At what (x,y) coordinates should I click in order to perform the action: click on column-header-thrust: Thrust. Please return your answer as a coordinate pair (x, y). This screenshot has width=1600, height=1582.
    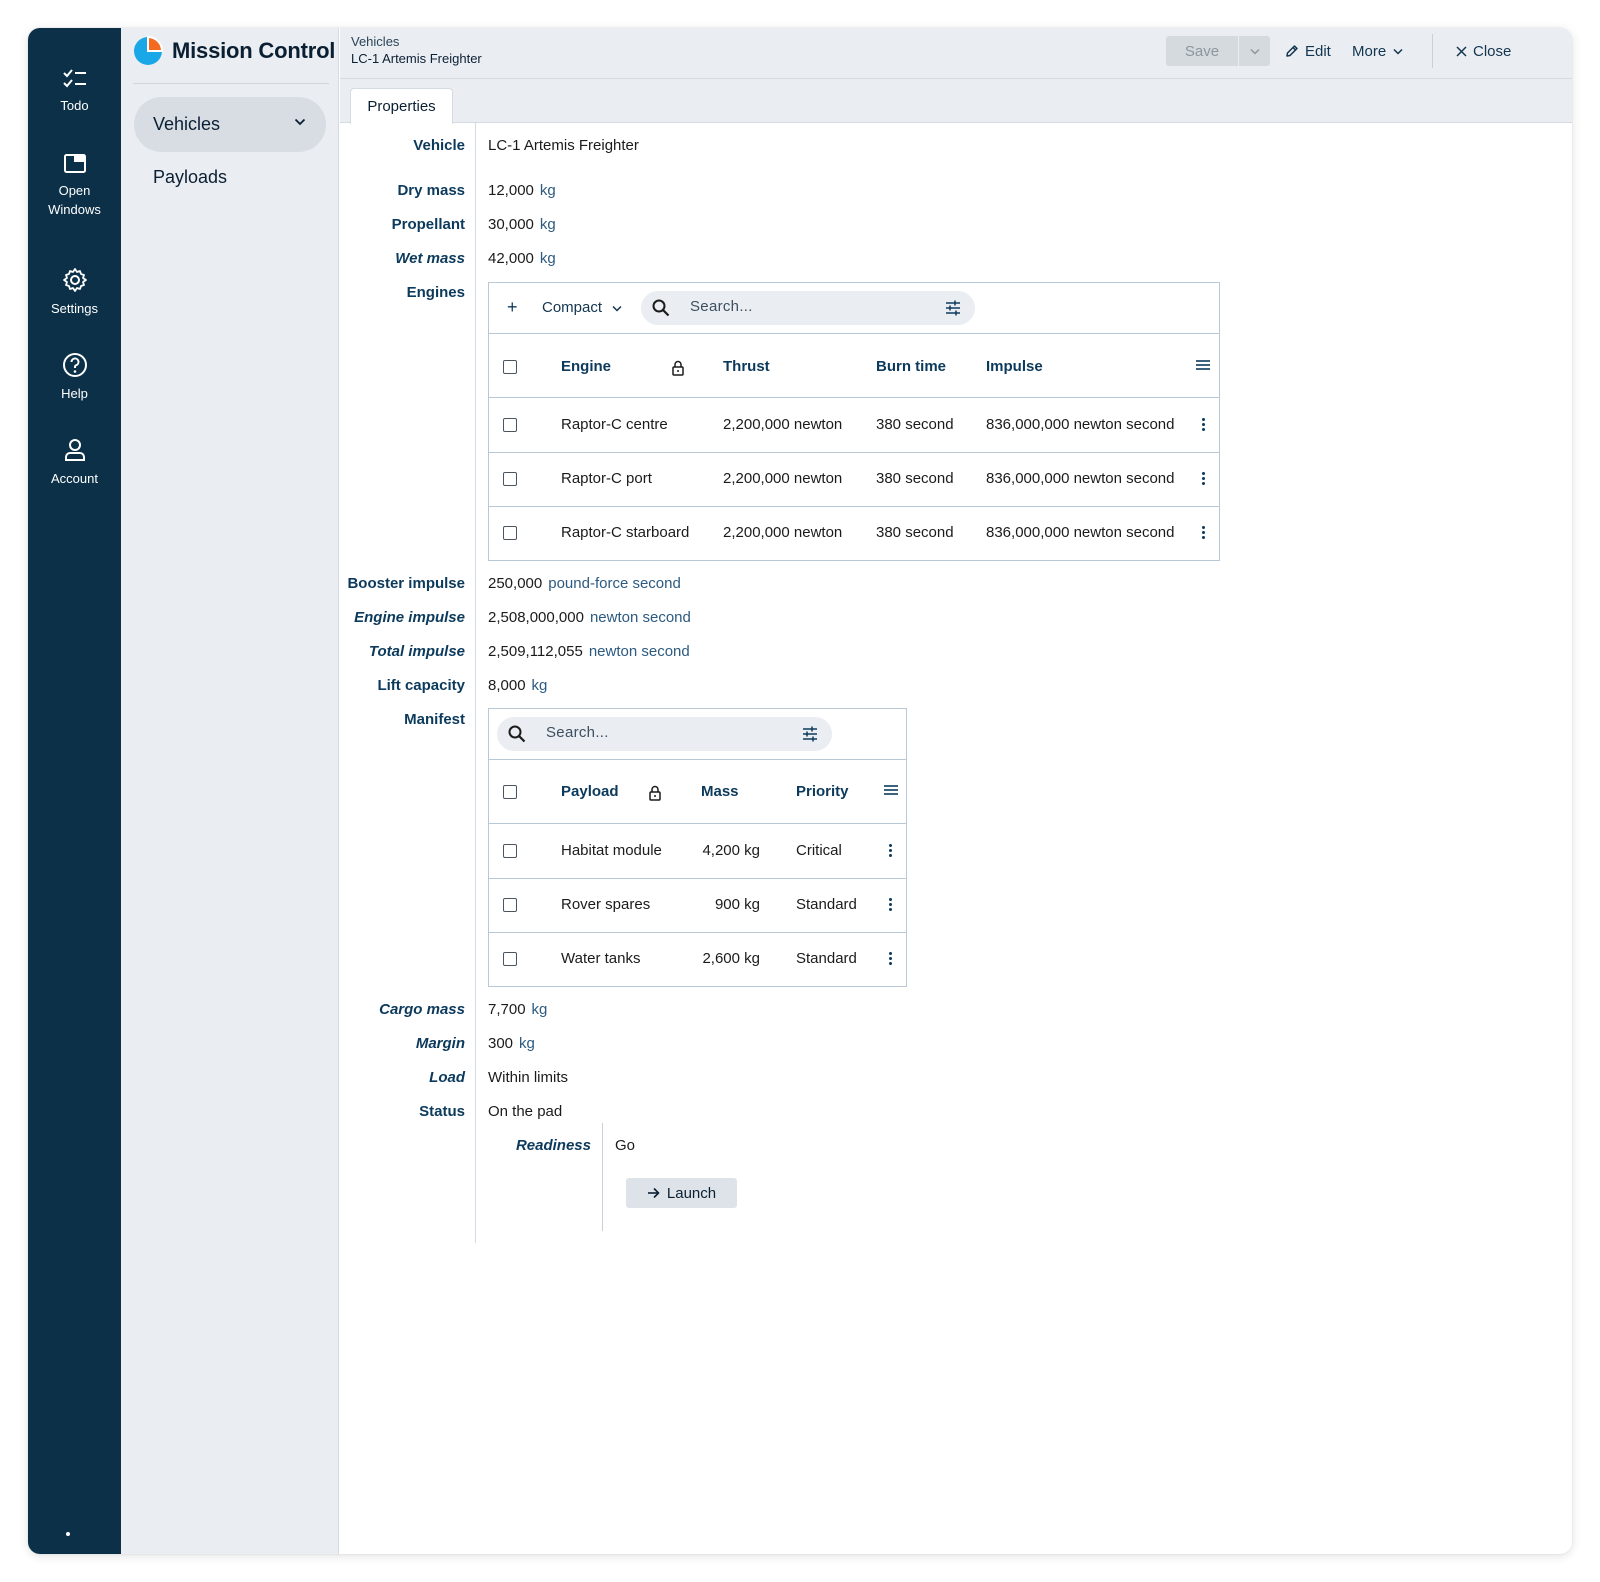
    Looking at the image, I should click on (746, 367).